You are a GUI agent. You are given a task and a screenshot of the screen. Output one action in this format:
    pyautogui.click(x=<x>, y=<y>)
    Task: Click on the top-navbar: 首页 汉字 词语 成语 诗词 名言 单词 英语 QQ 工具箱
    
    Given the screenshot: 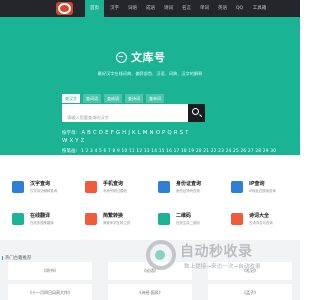 What is the action you would take?
    pyautogui.click(x=150, y=8)
    